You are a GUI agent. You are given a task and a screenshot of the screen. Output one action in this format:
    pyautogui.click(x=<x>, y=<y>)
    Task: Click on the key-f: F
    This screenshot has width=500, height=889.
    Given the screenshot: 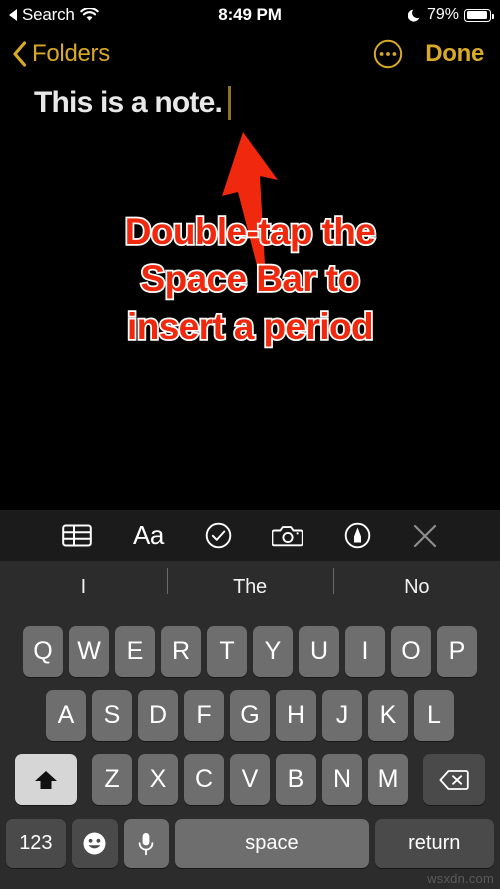 What is the action you would take?
    pyautogui.click(x=204, y=715)
    